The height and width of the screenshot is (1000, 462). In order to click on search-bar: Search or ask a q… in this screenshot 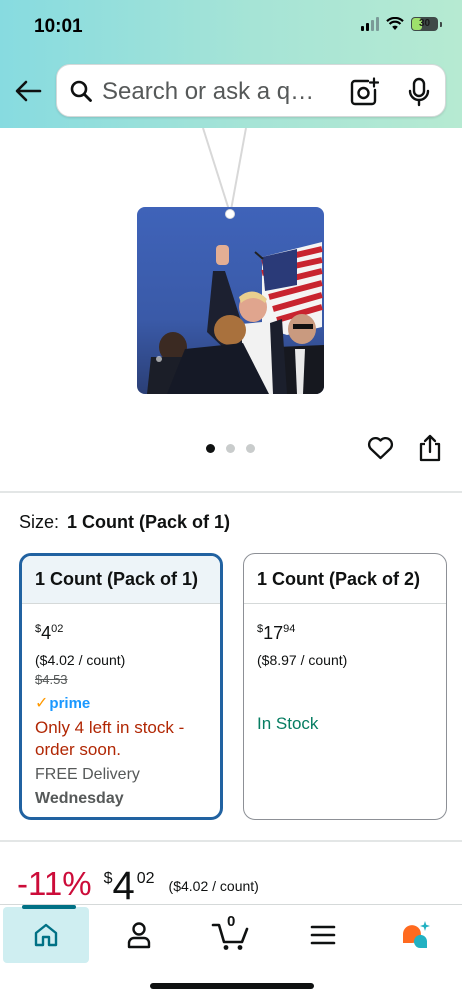, I will do `click(251, 90)`.